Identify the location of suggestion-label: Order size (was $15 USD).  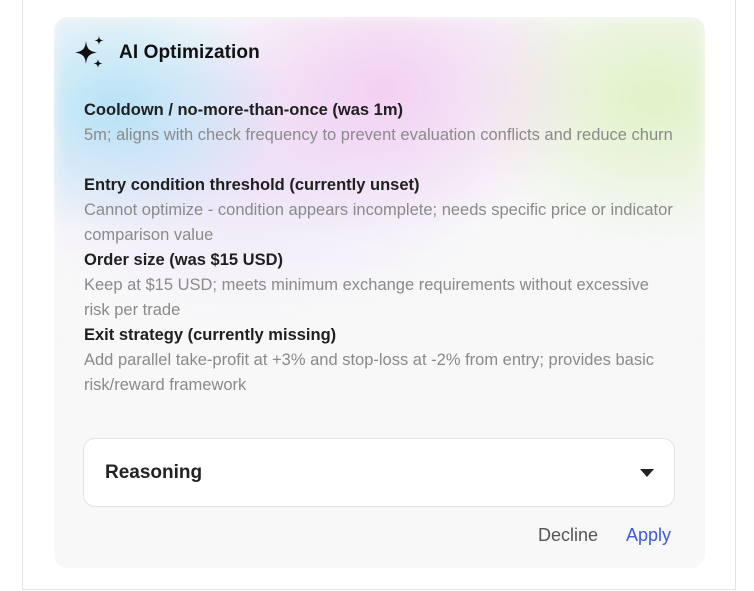
(183, 260).